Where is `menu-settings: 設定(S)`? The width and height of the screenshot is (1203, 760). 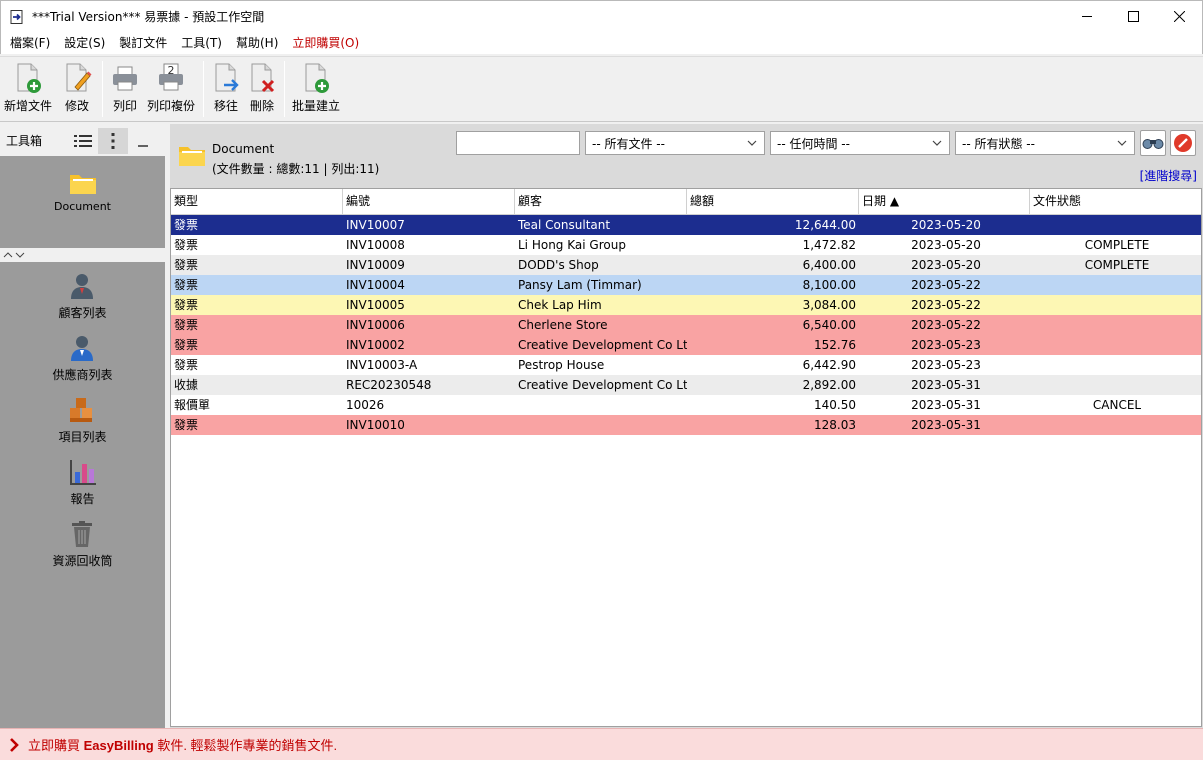
menu-settings: 設定(S) is located at coordinates (84, 43).